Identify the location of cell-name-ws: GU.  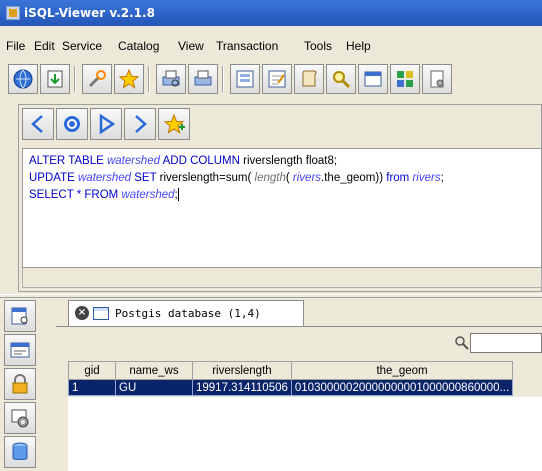
(154, 387).